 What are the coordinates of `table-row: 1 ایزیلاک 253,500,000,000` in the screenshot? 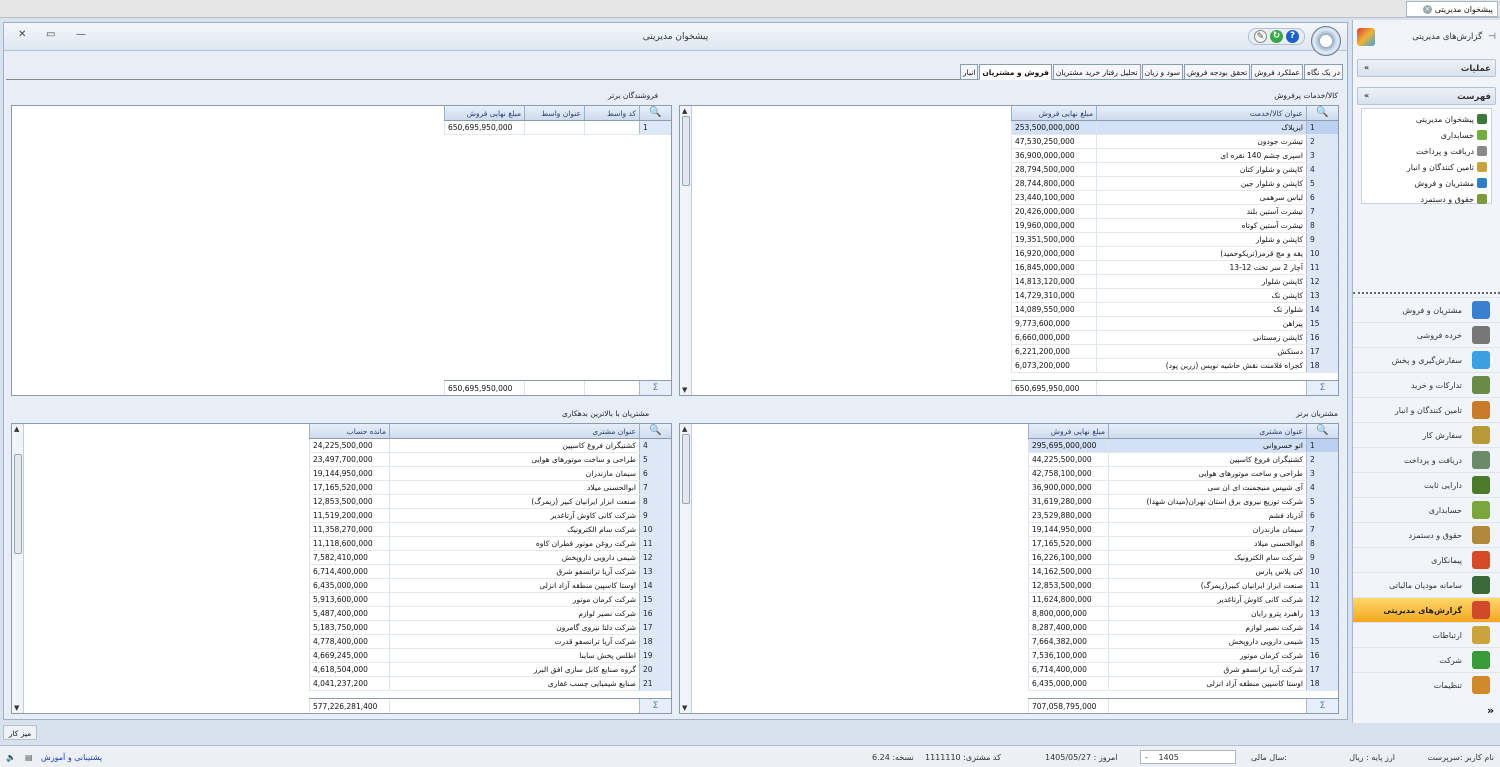 It's located at (1174, 128).